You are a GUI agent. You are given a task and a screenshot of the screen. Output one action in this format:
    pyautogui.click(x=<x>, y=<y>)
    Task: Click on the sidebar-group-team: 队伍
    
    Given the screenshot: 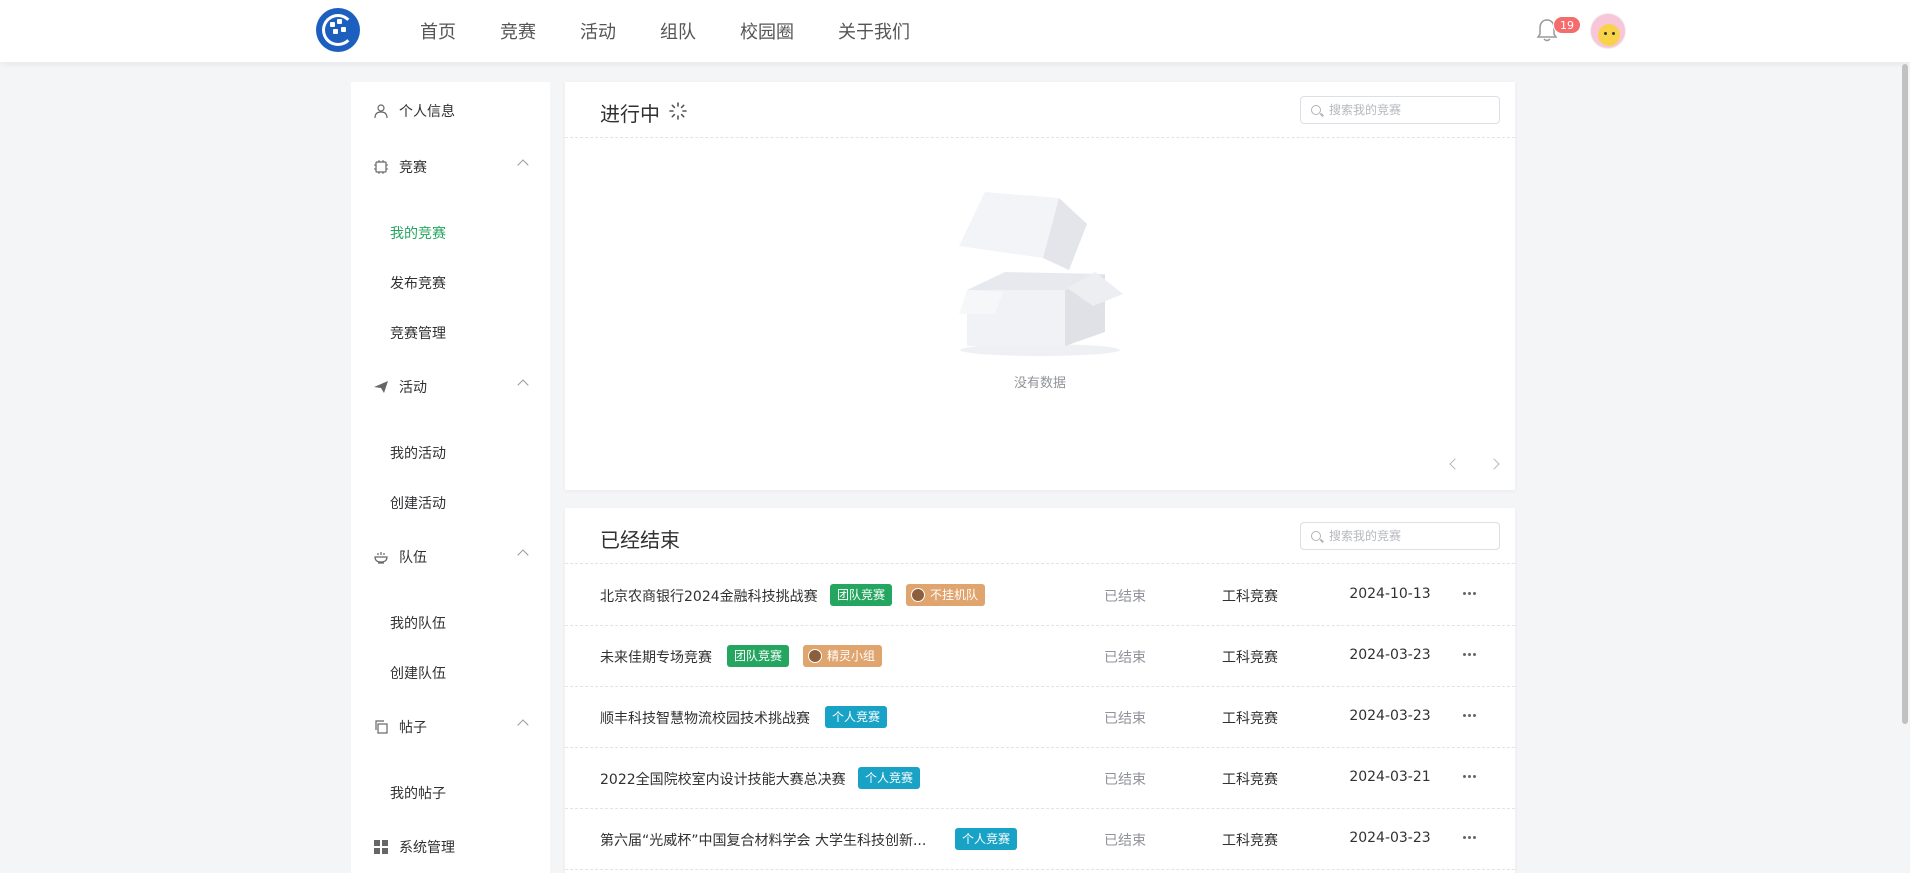 What is the action you would take?
    pyautogui.click(x=451, y=557)
    